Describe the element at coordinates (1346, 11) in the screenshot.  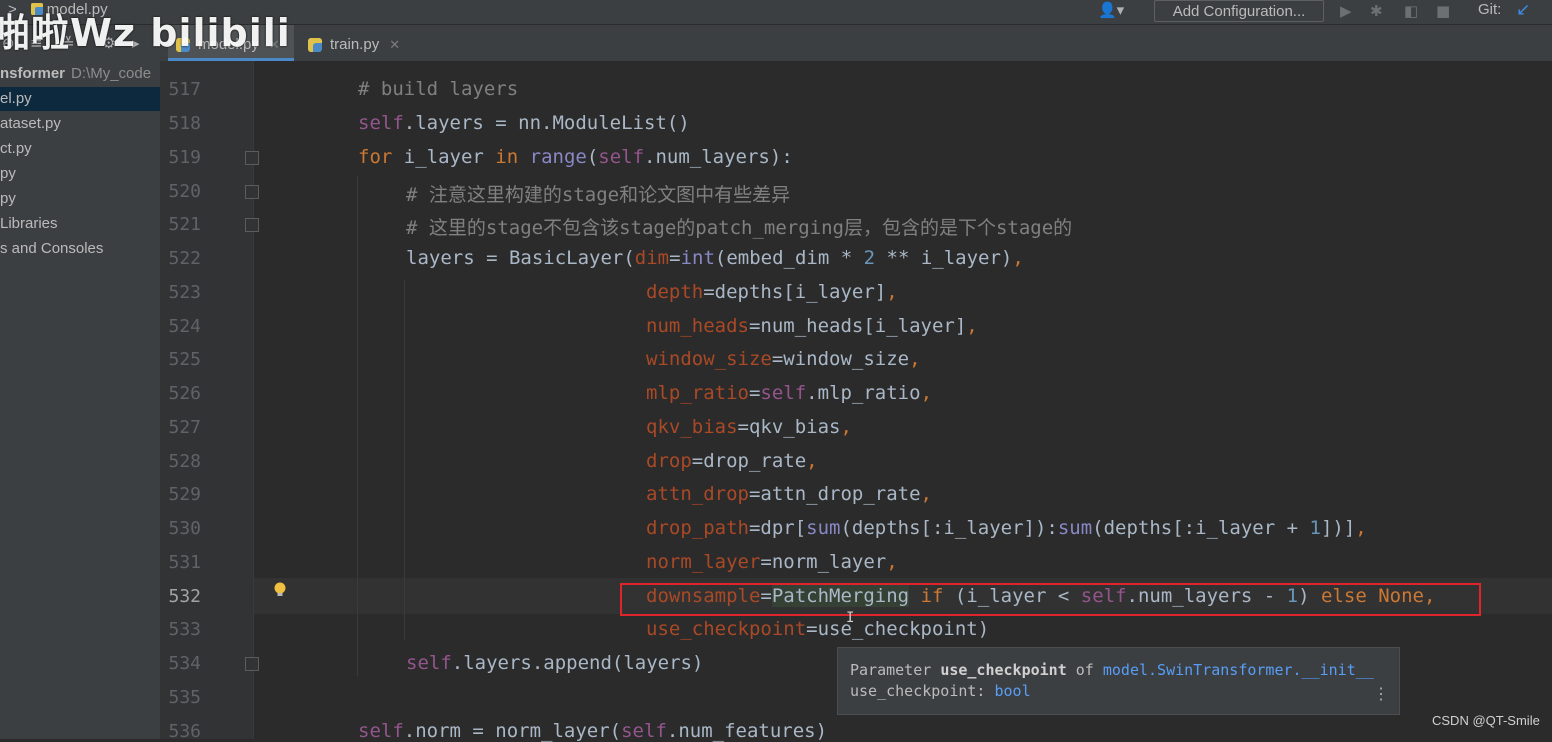
I see `run-icon: ▶` at that location.